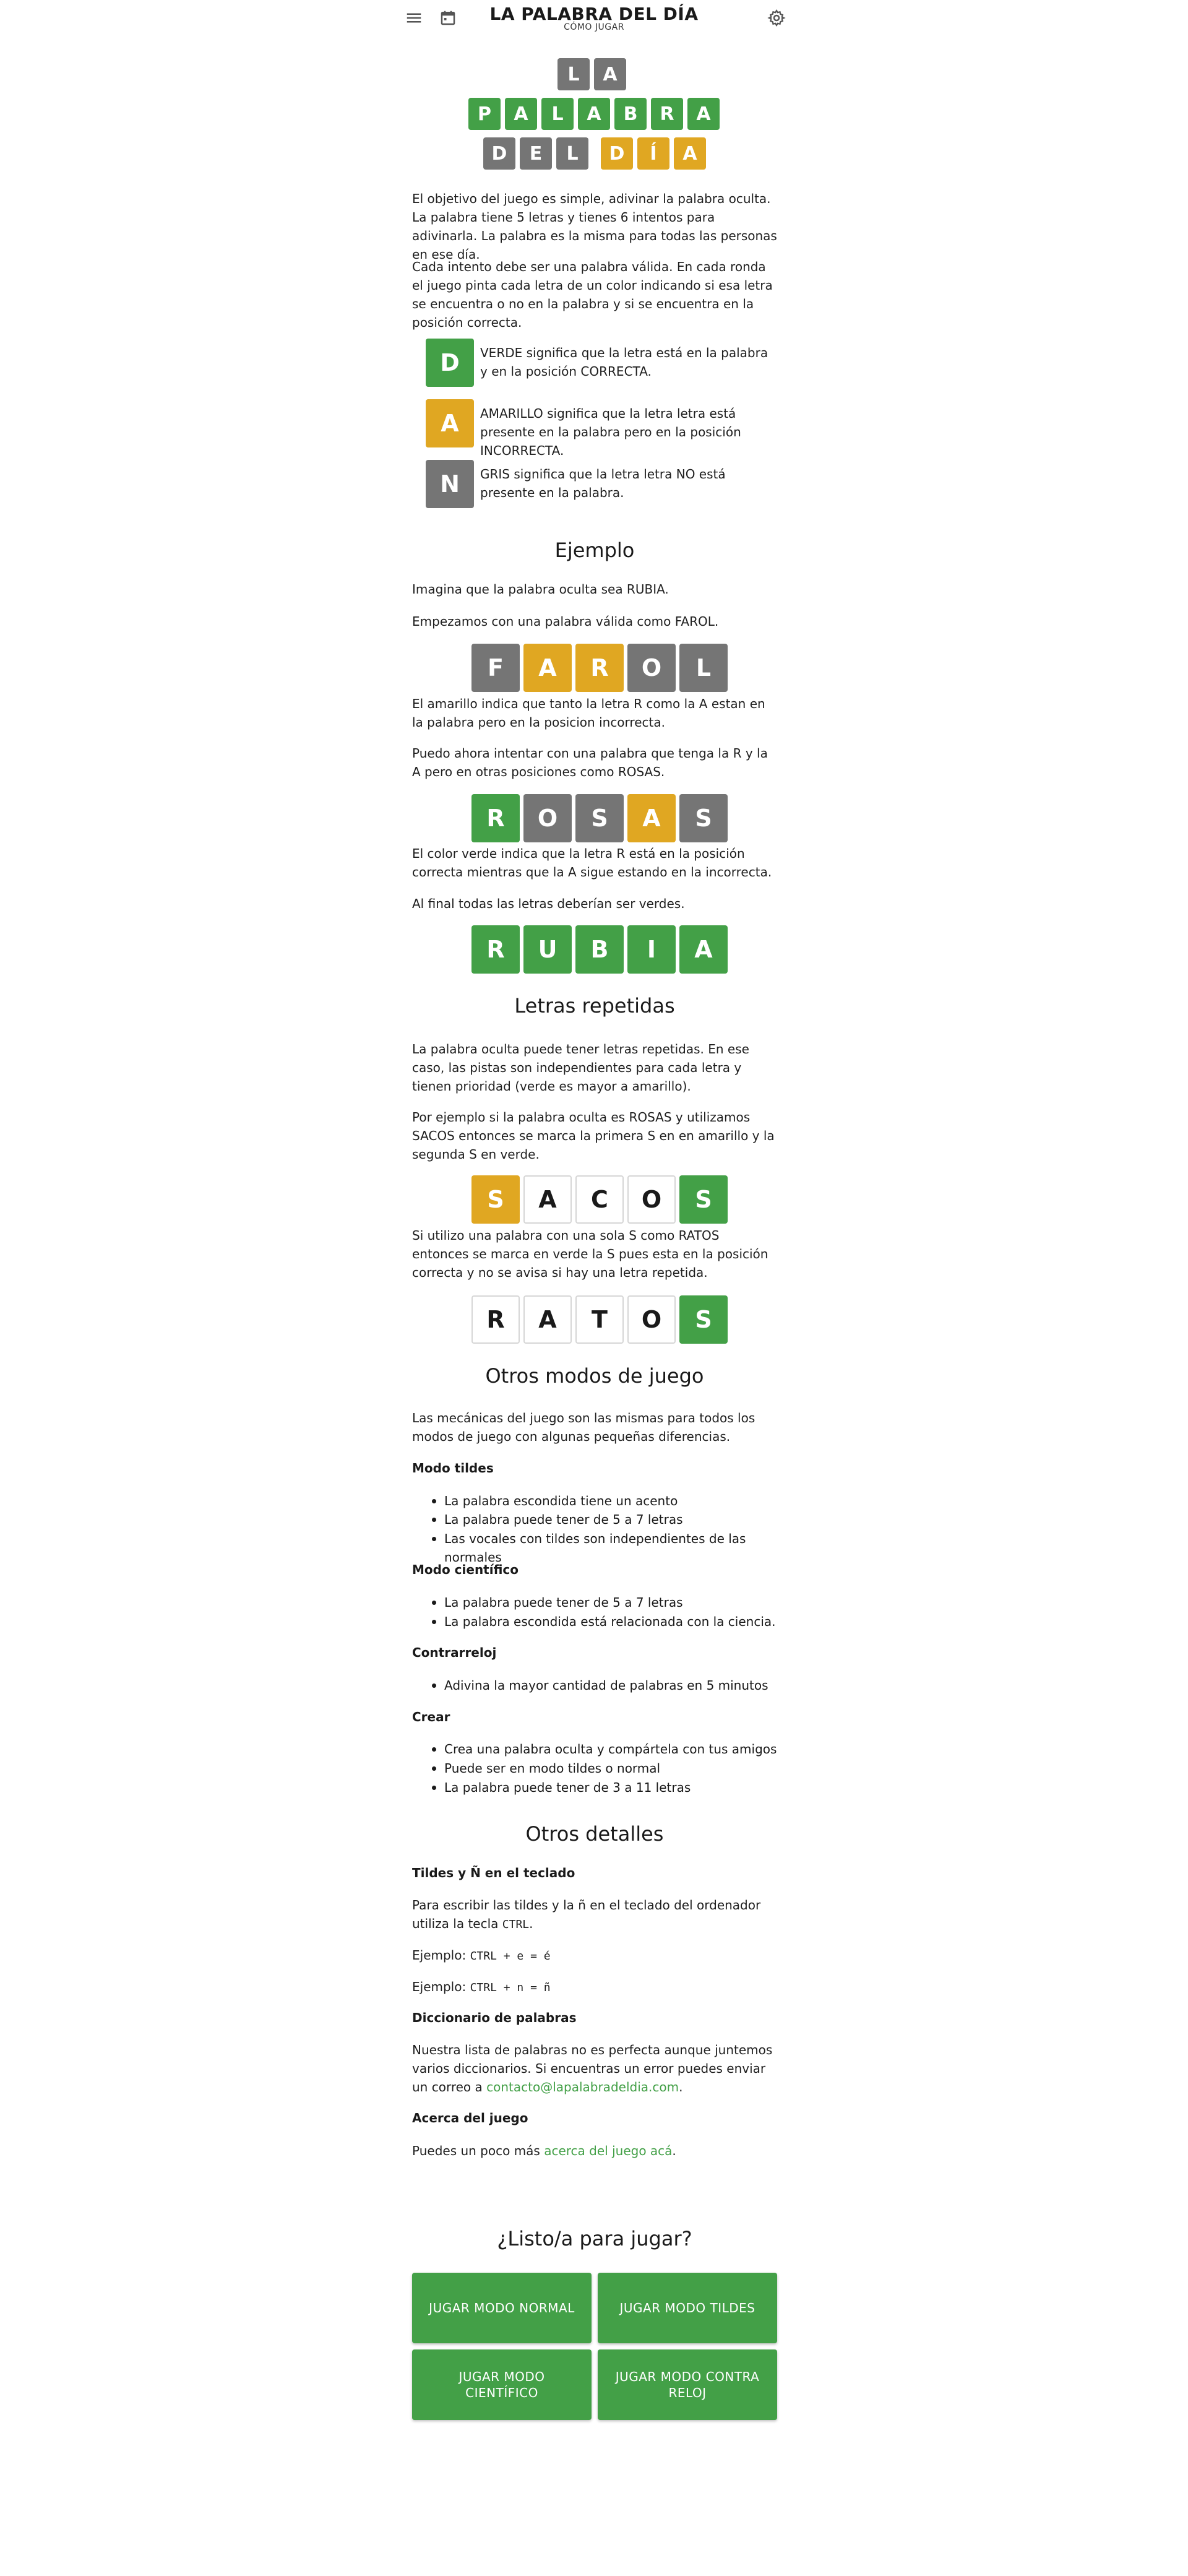  I want to click on mode-title: Crear, so click(431, 1716).